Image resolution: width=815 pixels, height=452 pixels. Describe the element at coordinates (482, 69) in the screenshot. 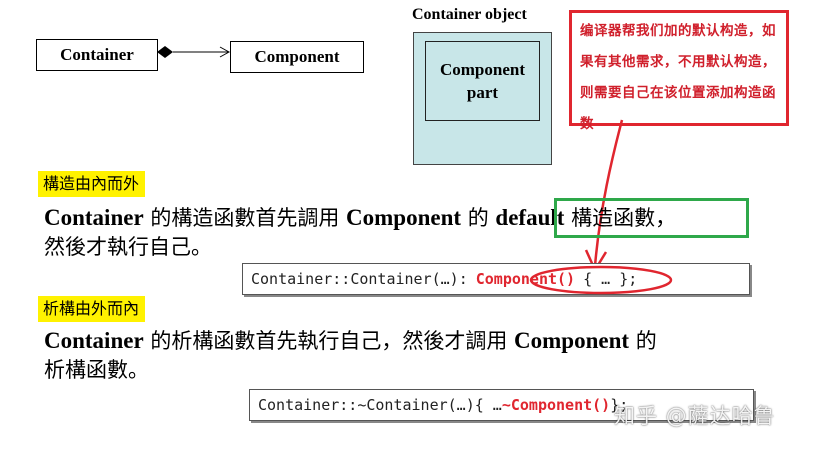

I see `component-part-label-line1: Component` at that location.